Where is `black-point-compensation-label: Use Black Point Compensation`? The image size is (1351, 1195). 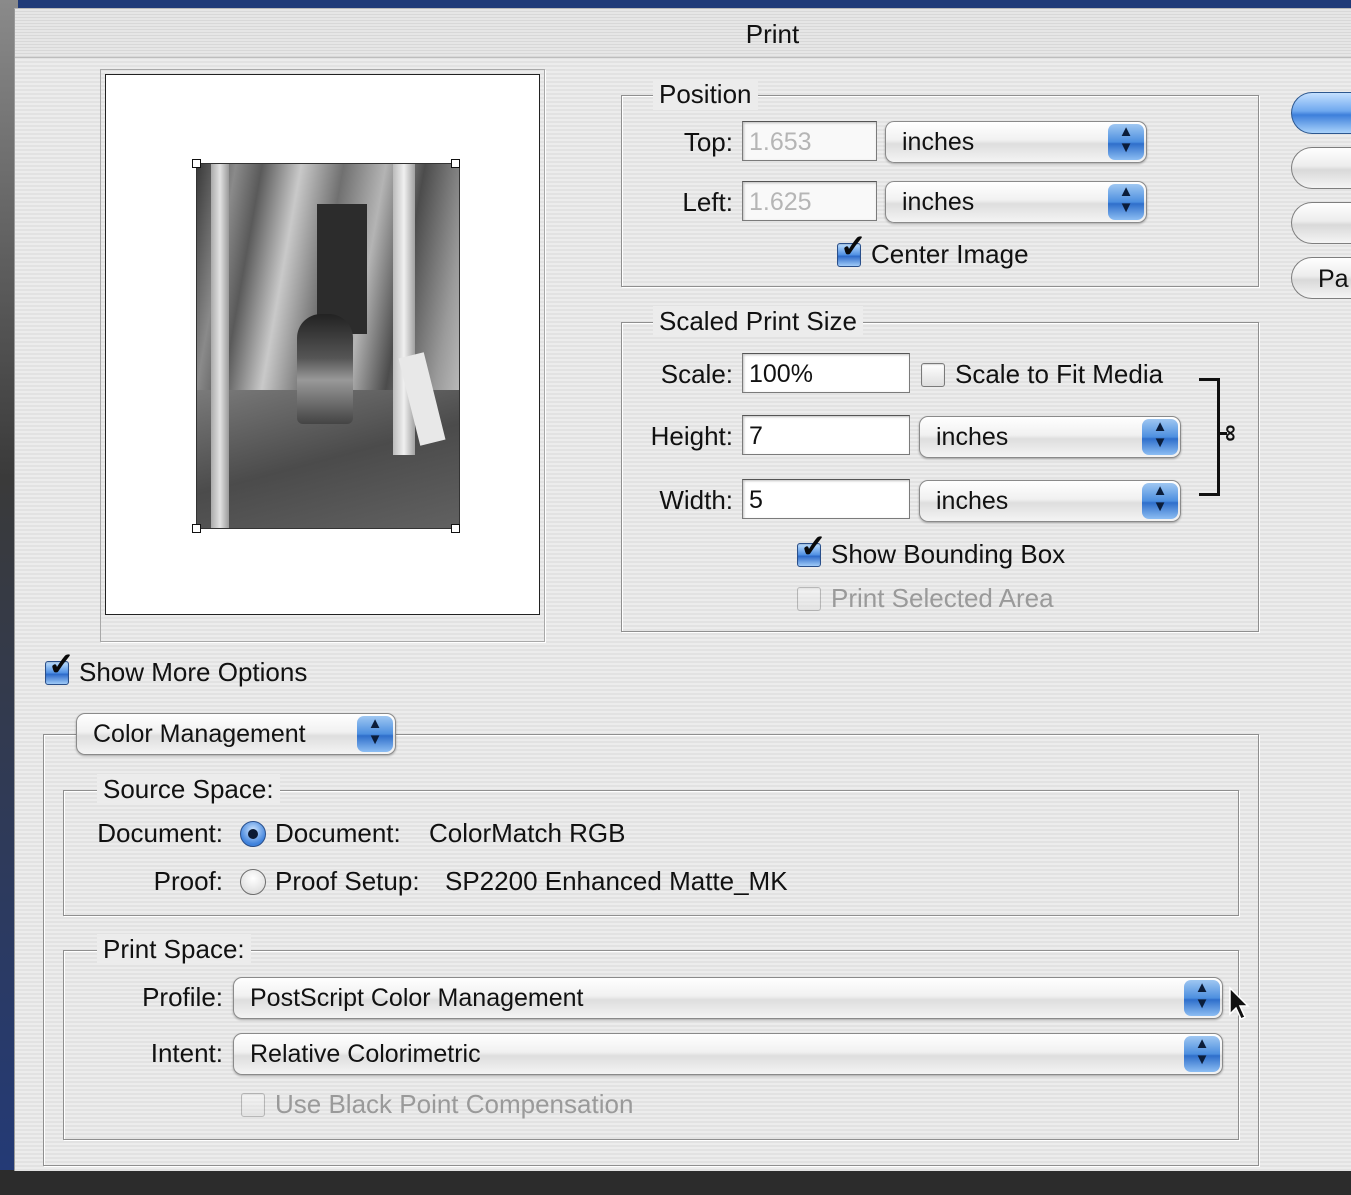 black-point-compensation-label: Use Black Point Compensation is located at coordinates (454, 1104).